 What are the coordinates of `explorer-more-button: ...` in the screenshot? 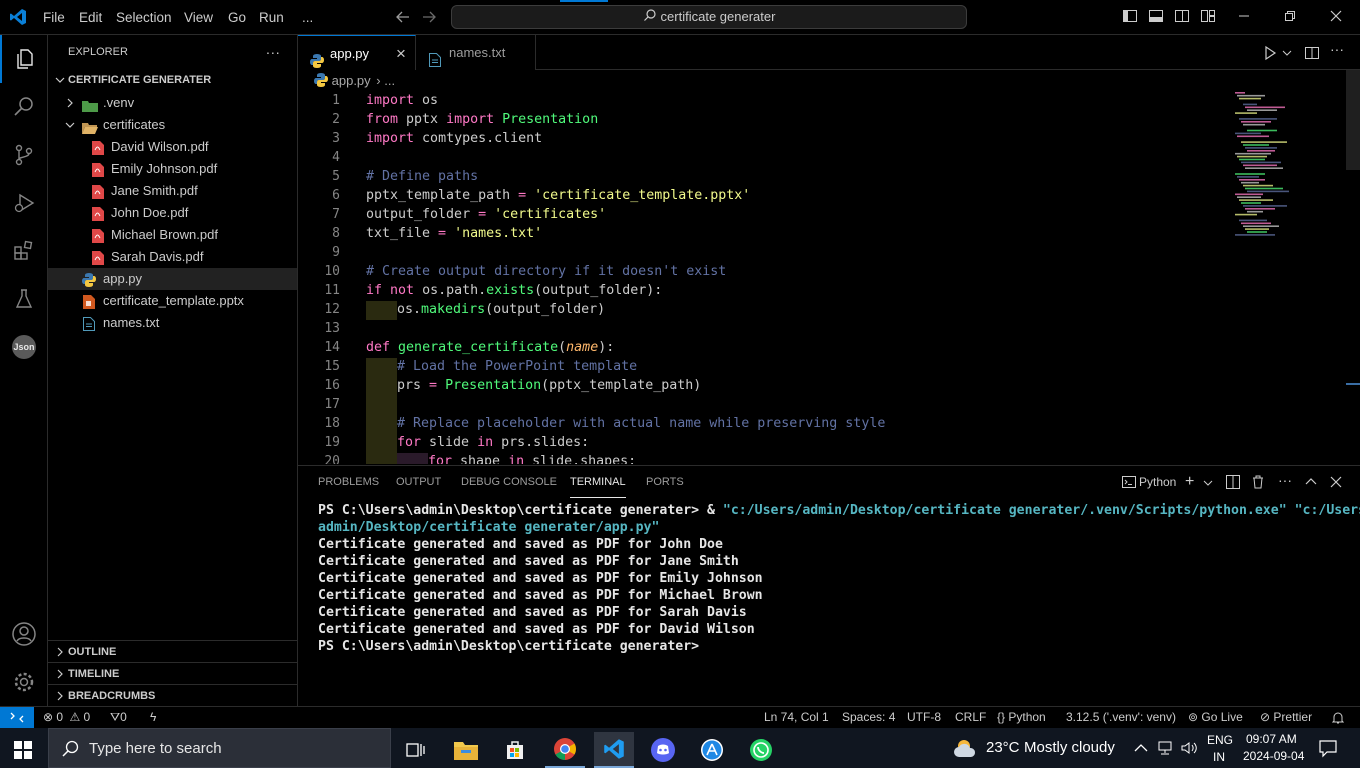 It's located at (273, 49).